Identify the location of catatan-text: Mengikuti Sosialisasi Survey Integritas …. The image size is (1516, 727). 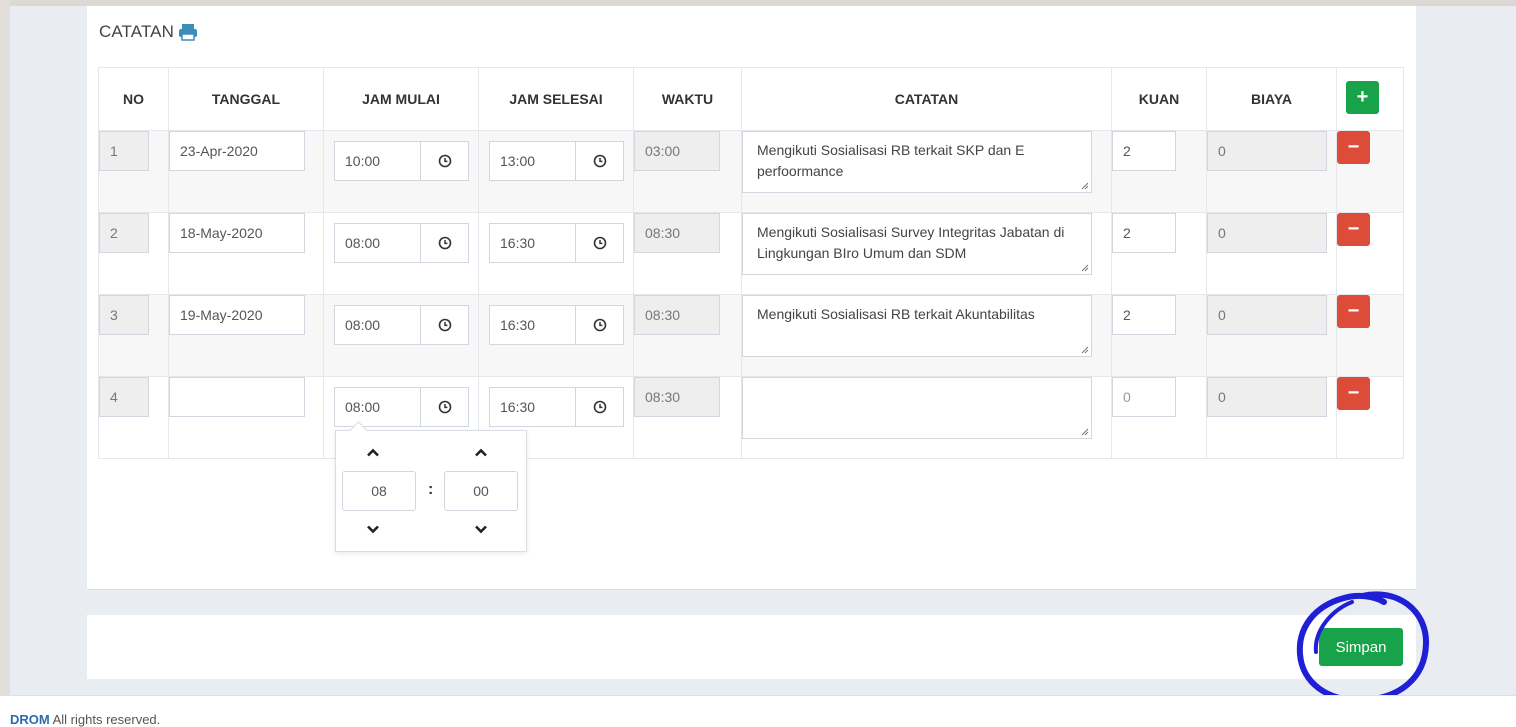
(911, 242).